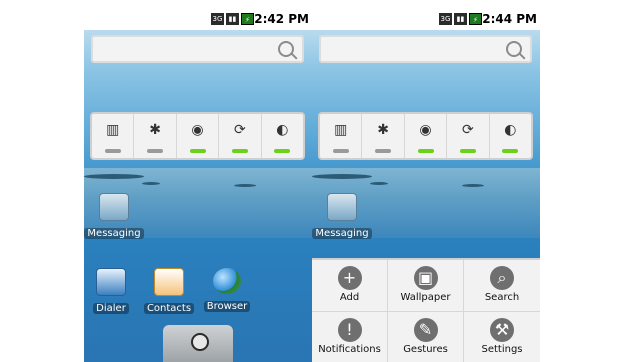 Image resolution: width=644 pixels, height=362 pixels. What do you see at coordinates (425, 330) in the screenshot?
I see `gestures-icon: ✎` at bounding box center [425, 330].